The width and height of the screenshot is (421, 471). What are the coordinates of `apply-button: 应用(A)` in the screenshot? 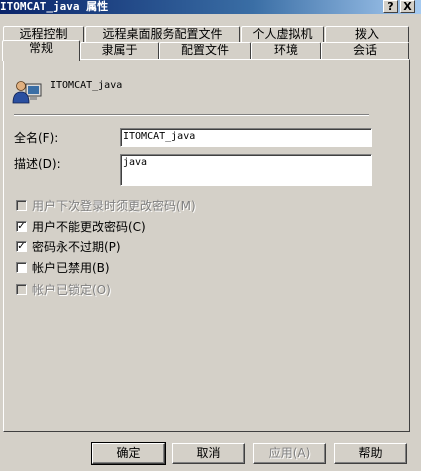 It's located at (289, 453).